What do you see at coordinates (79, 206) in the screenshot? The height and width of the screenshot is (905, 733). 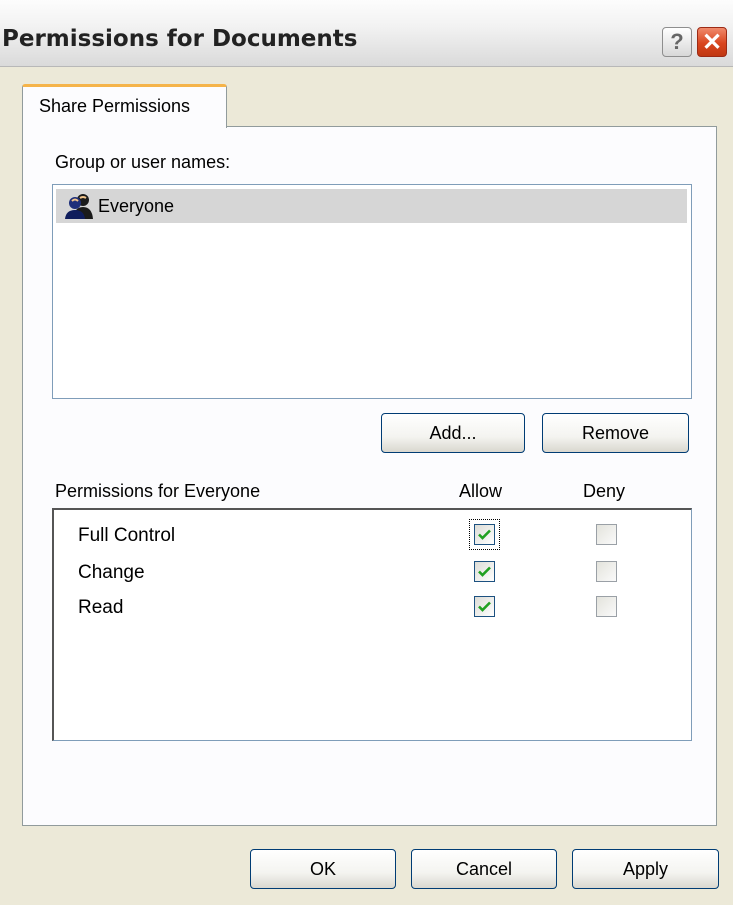 I see `users-group-icon` at bounding box center [79, 206].